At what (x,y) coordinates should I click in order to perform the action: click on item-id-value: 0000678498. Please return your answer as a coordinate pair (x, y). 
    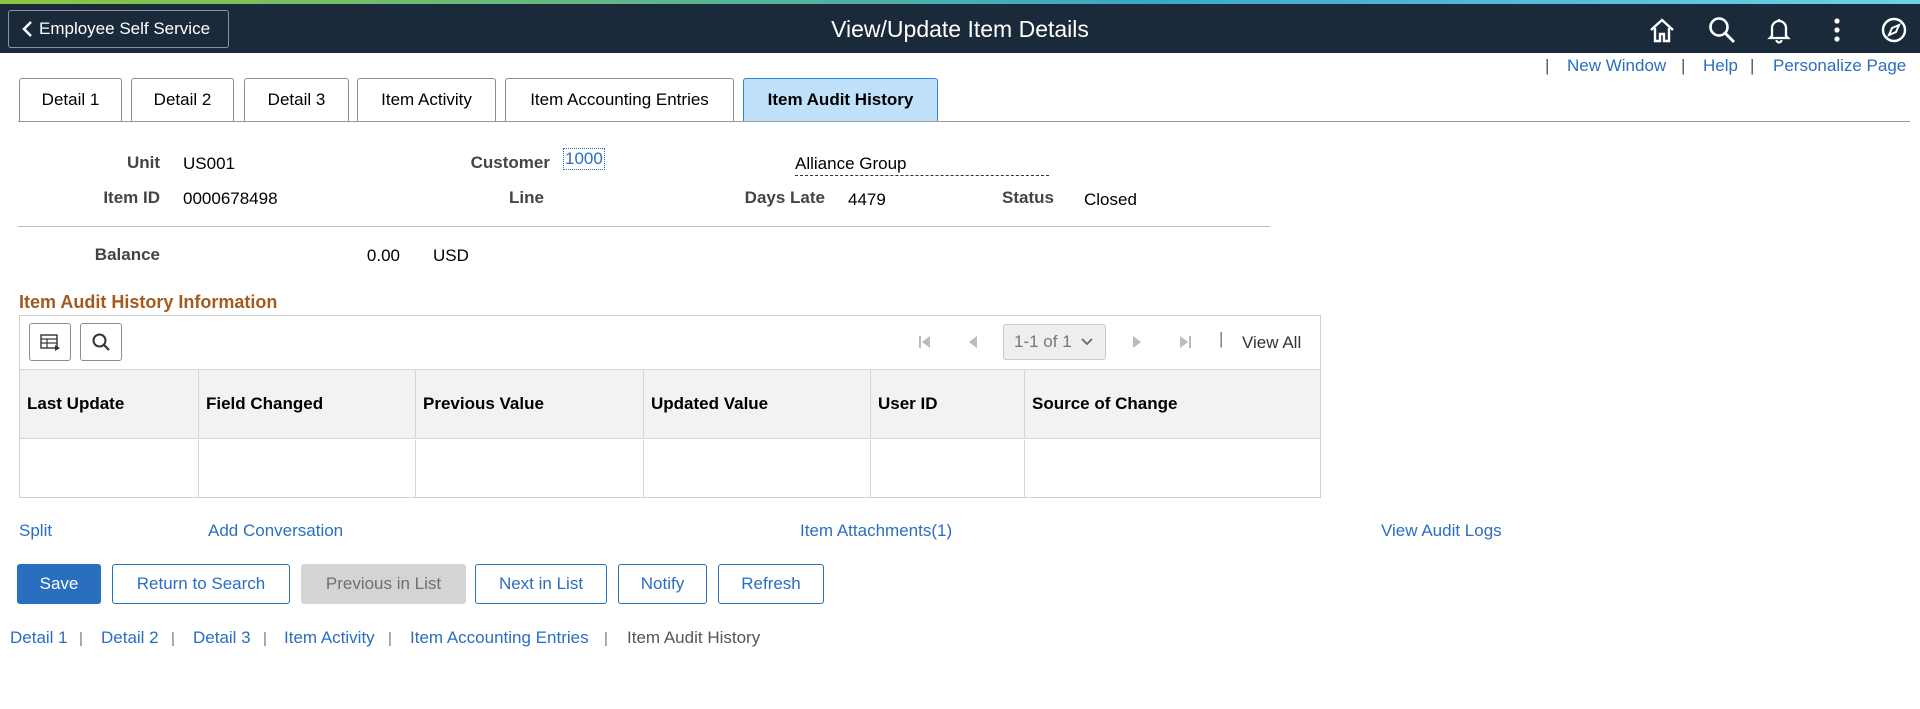
    Looking at the image, I should click on (230, 198).